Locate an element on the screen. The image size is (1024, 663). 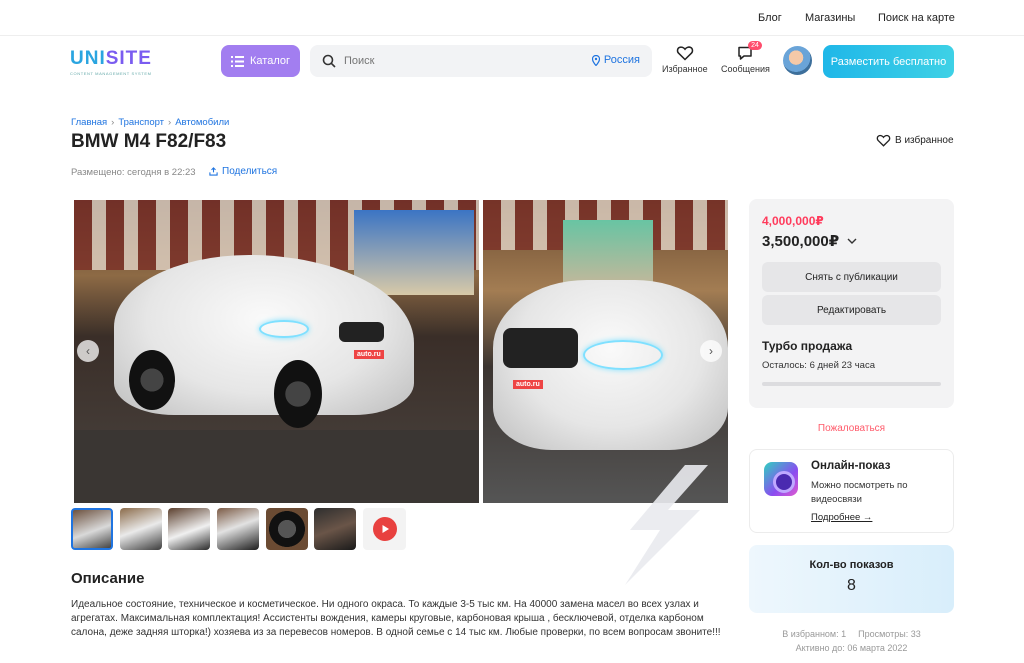
edit-button: Редактировать is located at coordinates (851, 310).